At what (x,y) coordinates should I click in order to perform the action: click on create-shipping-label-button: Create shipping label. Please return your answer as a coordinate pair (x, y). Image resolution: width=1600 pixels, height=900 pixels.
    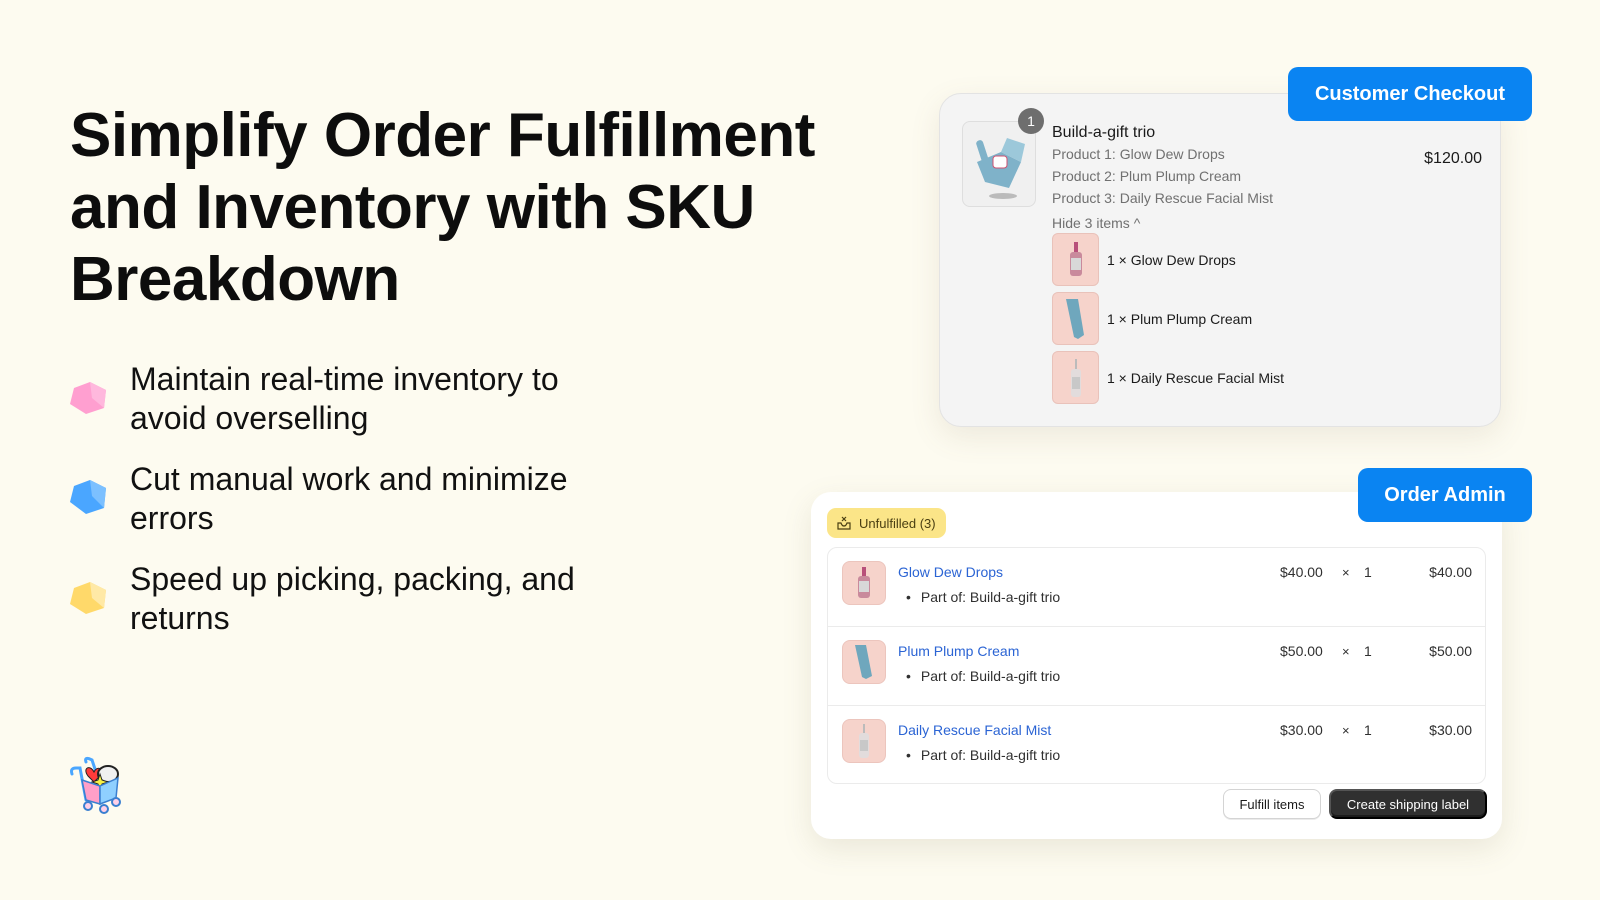
    Looking at the image, I should click on (1408, 804).